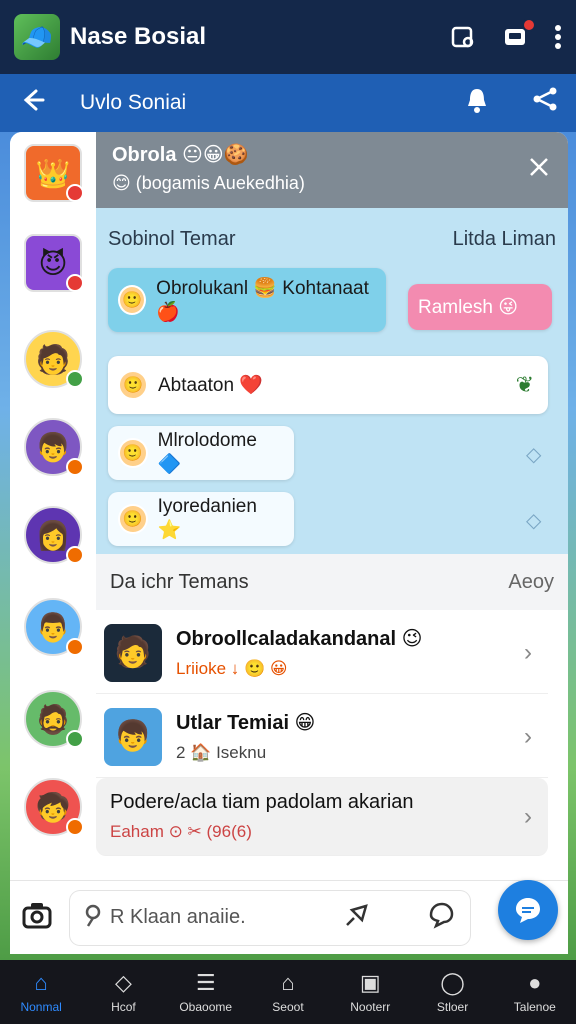  What do you see at coordinates (262, 300) in the screenshot?
I see `chat-bubble-text: Obrolukanl 🍔 Kohtanaat🍎` at bounding box center [262, 300].